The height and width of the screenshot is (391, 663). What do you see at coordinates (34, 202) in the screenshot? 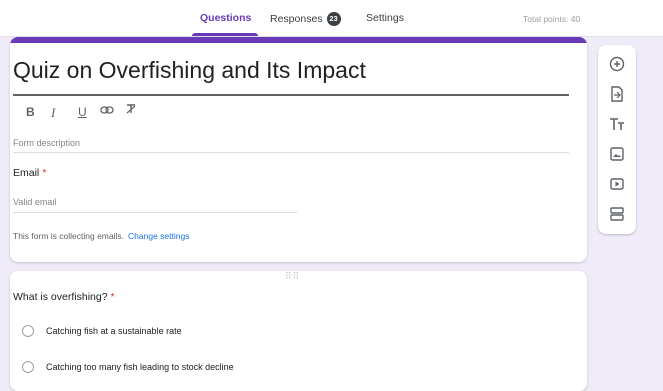
I see `email-field: Valid email` at bounding box center [34, 202].